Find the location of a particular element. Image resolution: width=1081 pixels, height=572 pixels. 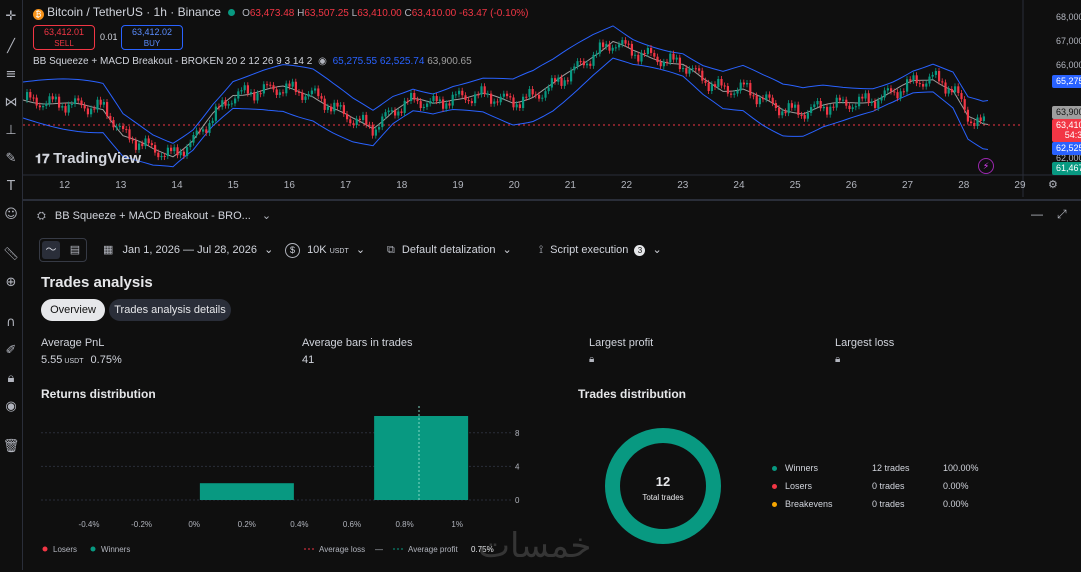

winners-bar is located at coordinates (246, 491).